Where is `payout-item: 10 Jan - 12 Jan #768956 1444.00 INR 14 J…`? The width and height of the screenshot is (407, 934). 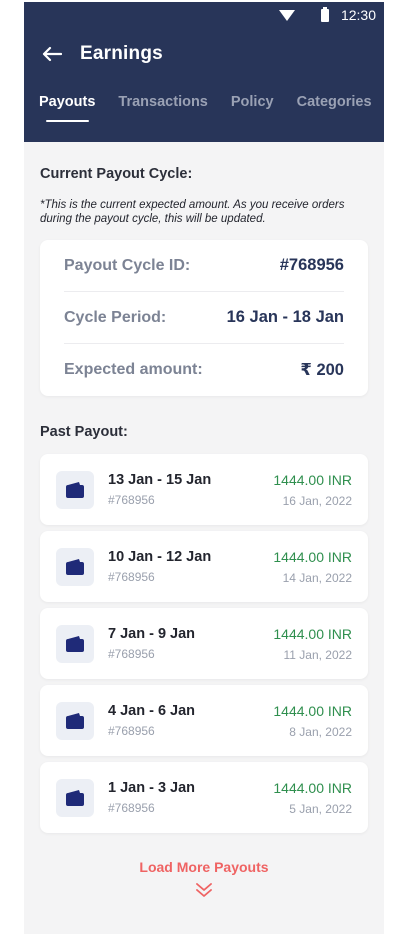
payout-item: 10 Jan - 12 Jan #768956 1444.00 INR 14 J… is located at coordinates (204, 566).